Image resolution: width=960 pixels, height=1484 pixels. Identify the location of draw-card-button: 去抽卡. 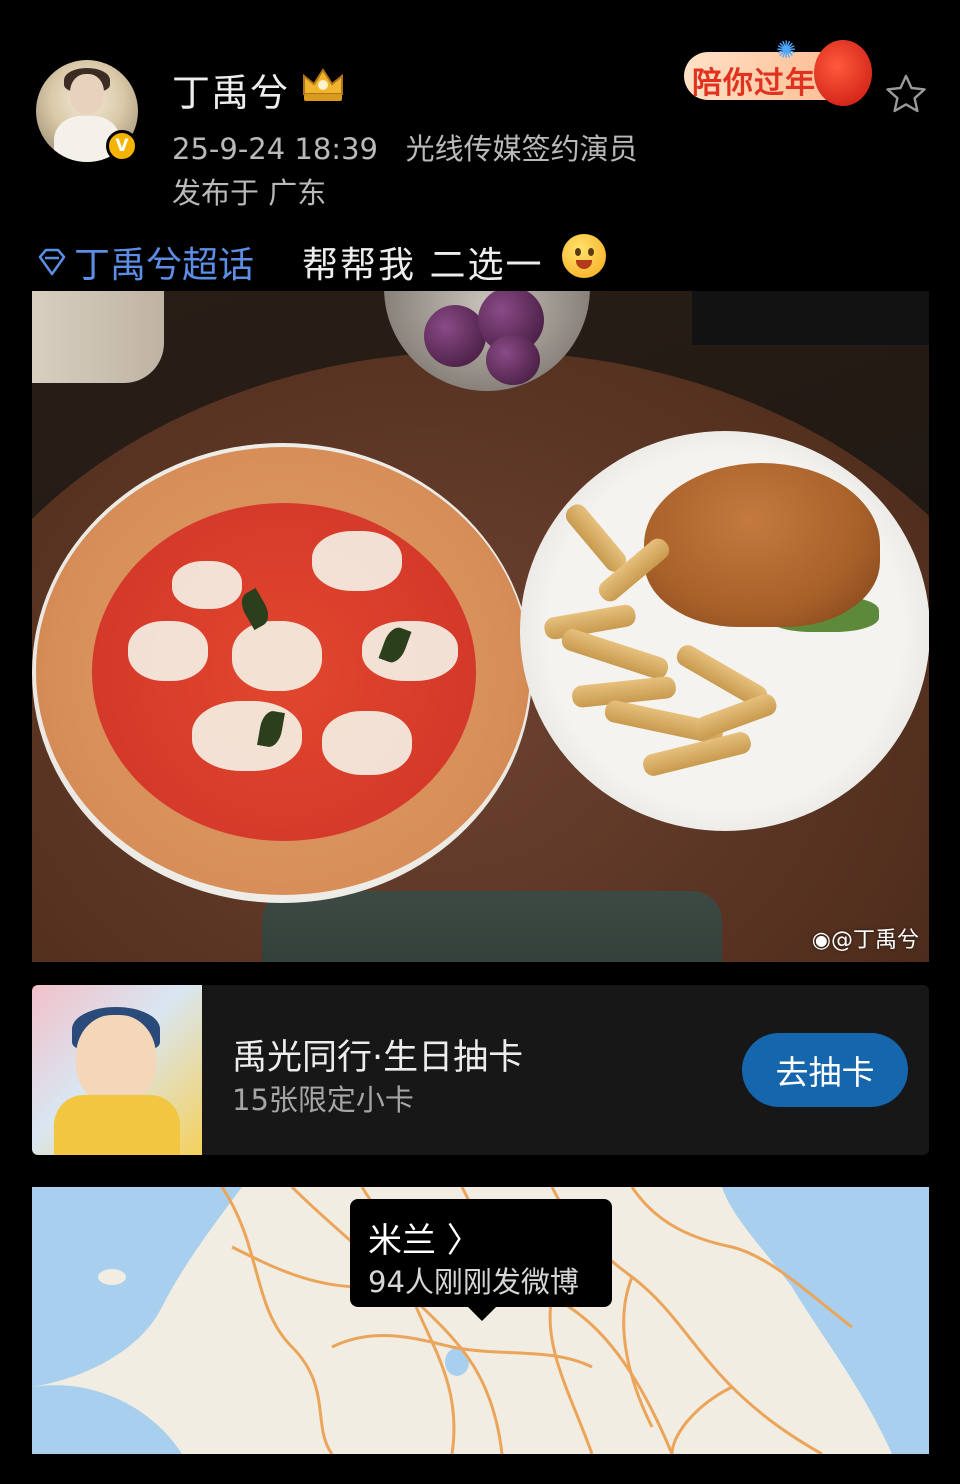
(825, 1070).